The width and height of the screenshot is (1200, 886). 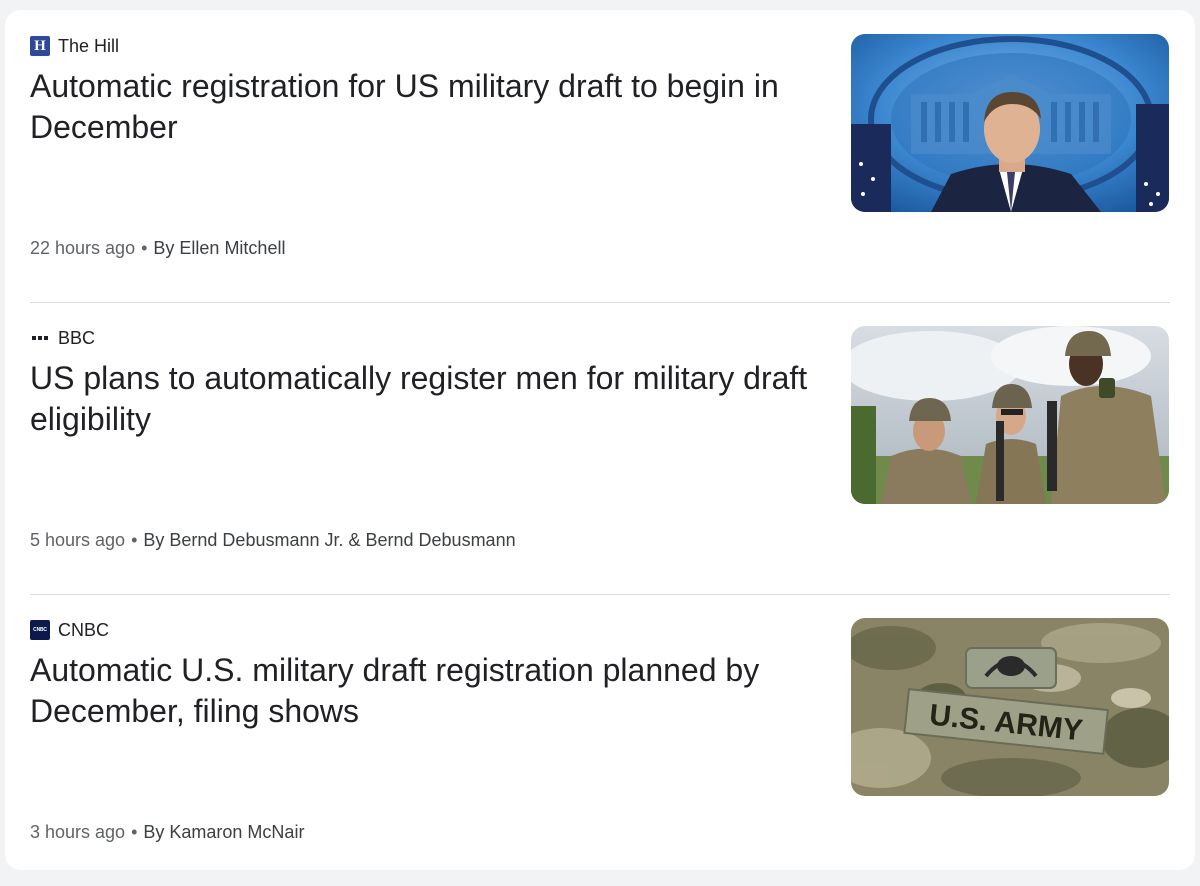 I want to click on article-meta: 22 hours ago • By Ellen Mitchell, so click(x=157, y=248).